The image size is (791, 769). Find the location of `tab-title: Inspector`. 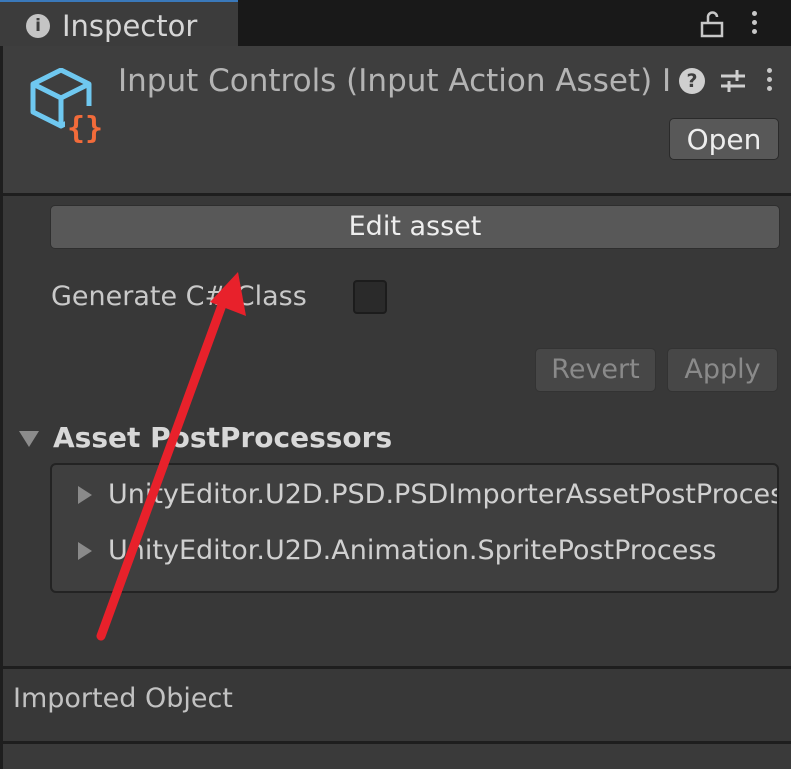

tab-title: Inspector is located at coordinates (130, 26).